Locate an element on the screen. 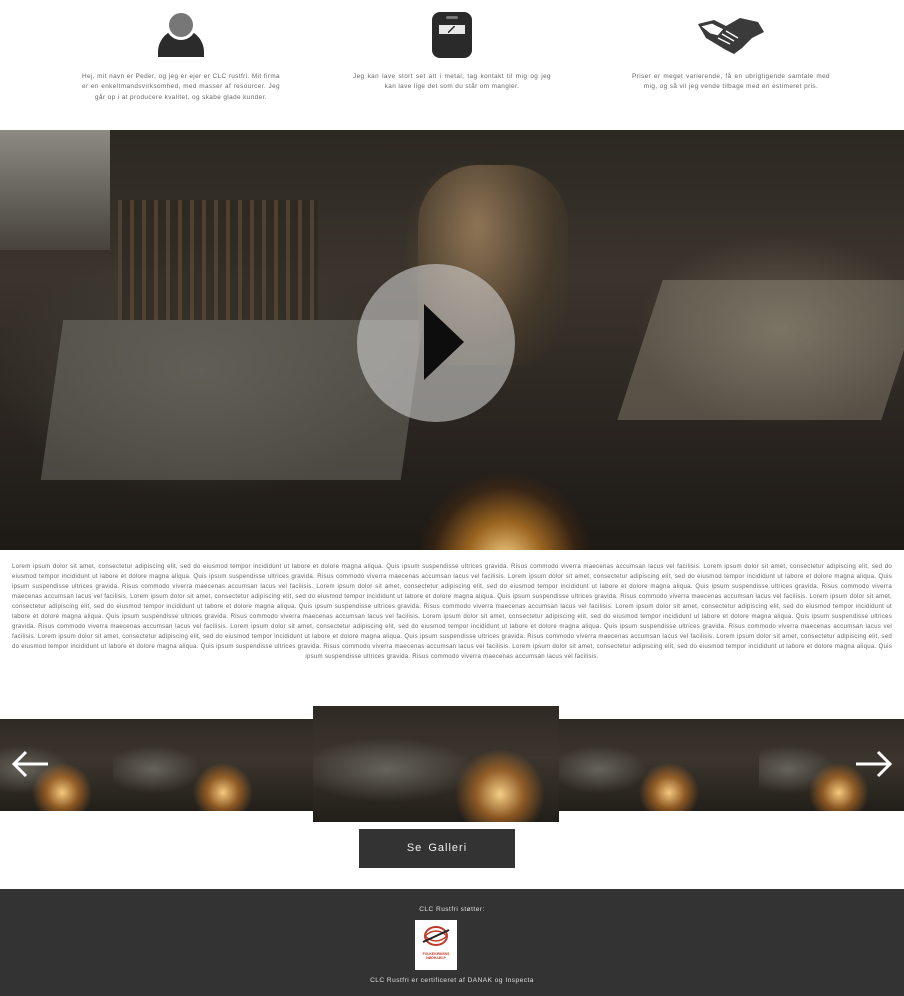 This screenshot has height=996, width=904. play-button is located at coordinates (436, 343).